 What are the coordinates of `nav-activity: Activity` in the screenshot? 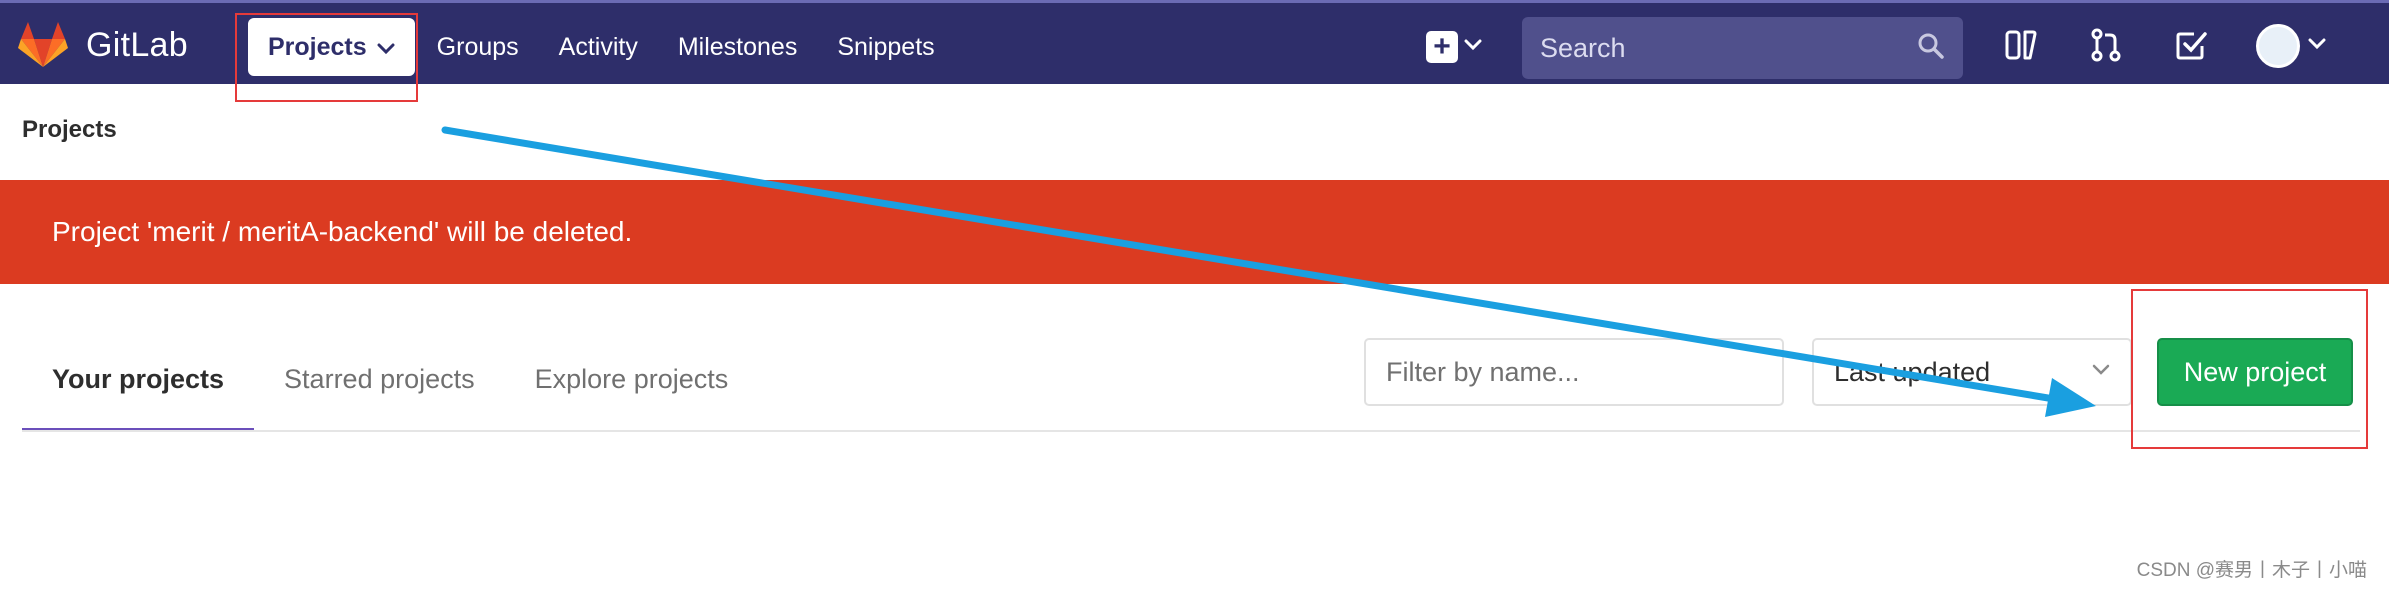 It's located at (598, 47).